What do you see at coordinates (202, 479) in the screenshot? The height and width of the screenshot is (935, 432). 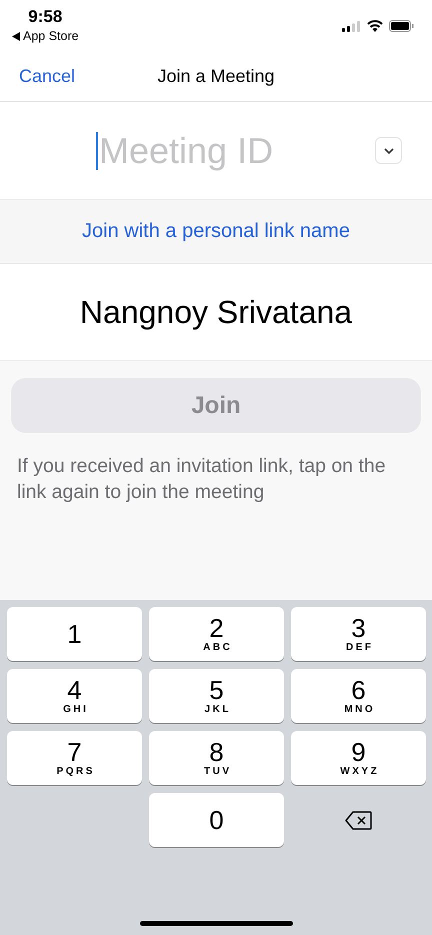 I see `info-text: If you received an invitation link, tap on the link again to join the meeting` at bounding box center [202, 479].